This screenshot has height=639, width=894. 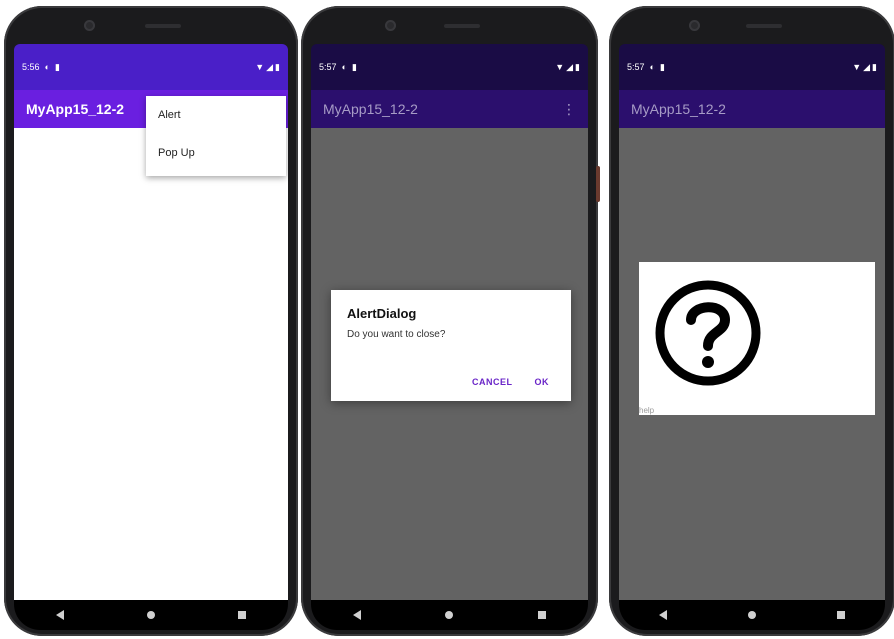 I want to click on options-menu: Alert Pop Up, so click(x=216, y=136).